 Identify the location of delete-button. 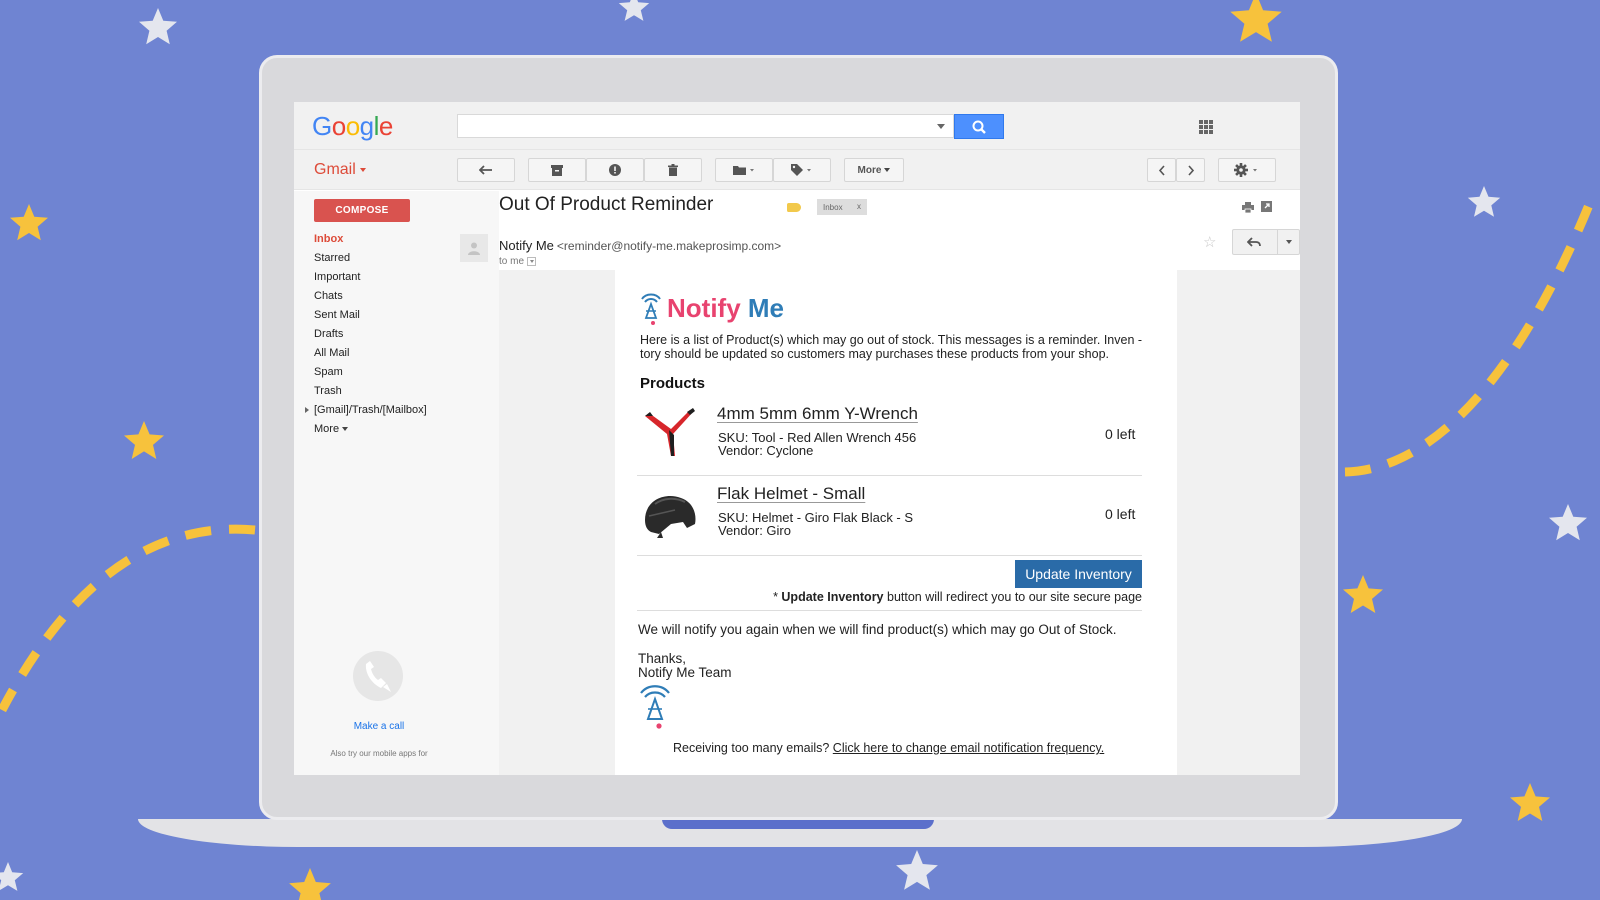
(673, 170).